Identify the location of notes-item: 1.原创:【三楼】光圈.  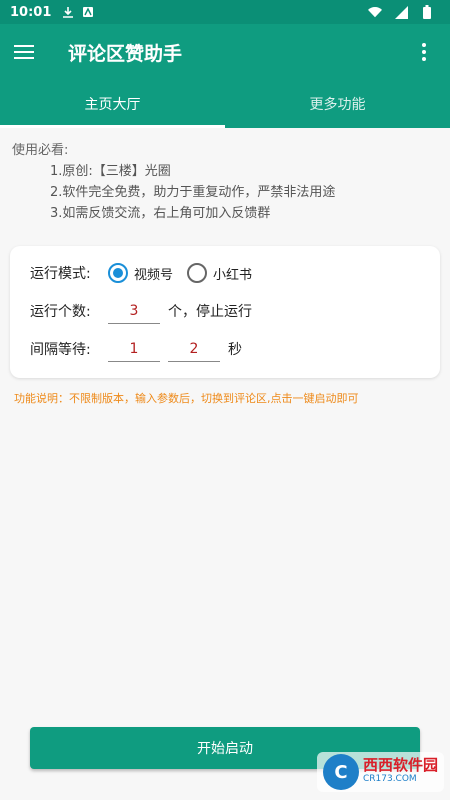
(110, 171).